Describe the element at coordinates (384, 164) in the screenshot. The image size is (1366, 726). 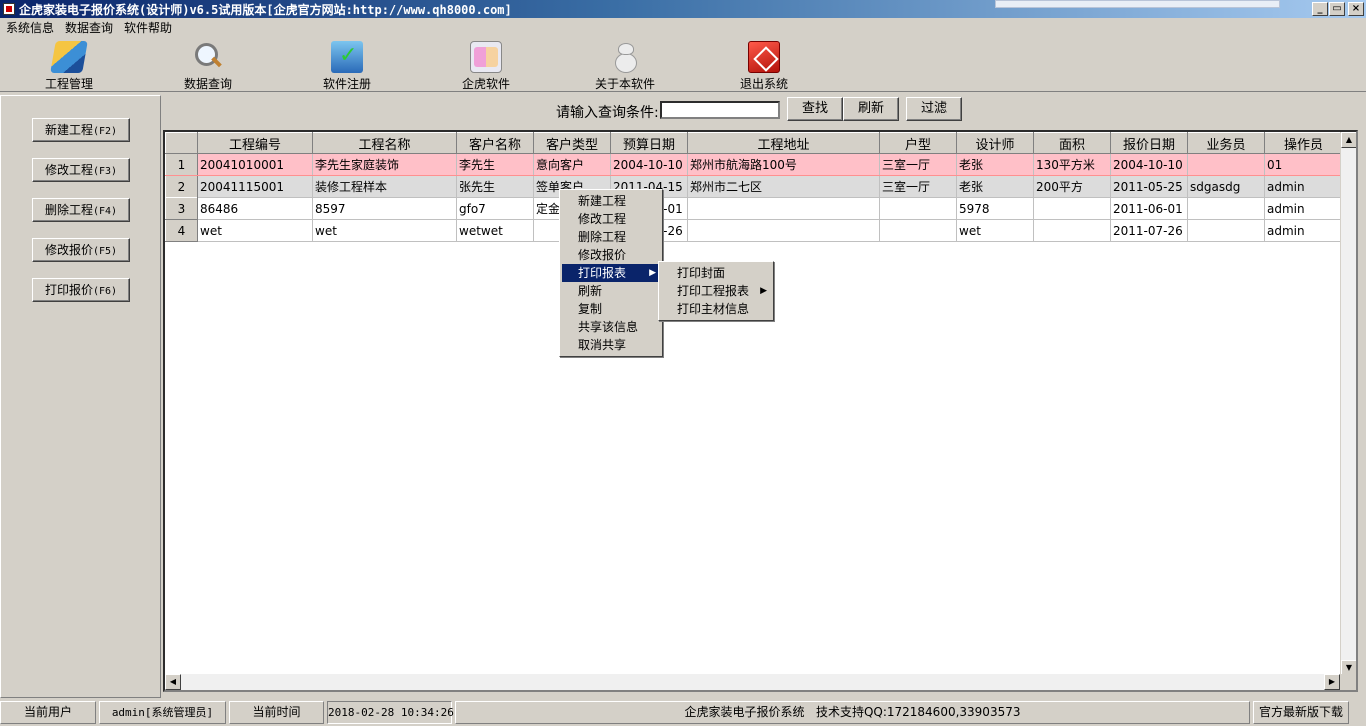
I see `table-cell: 李先生家庭装饰` at that location.